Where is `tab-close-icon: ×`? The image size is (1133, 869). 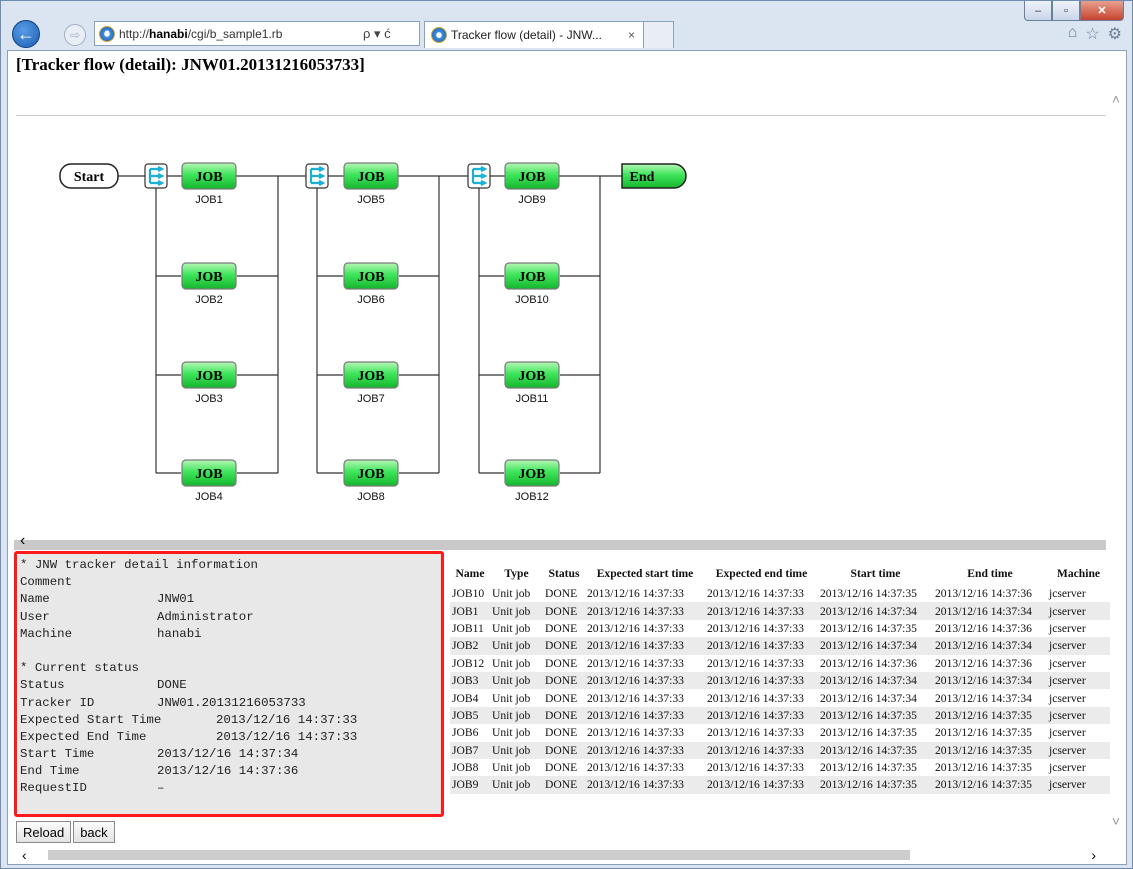 tab-close-icon: × is located at coordinates (631, 35).